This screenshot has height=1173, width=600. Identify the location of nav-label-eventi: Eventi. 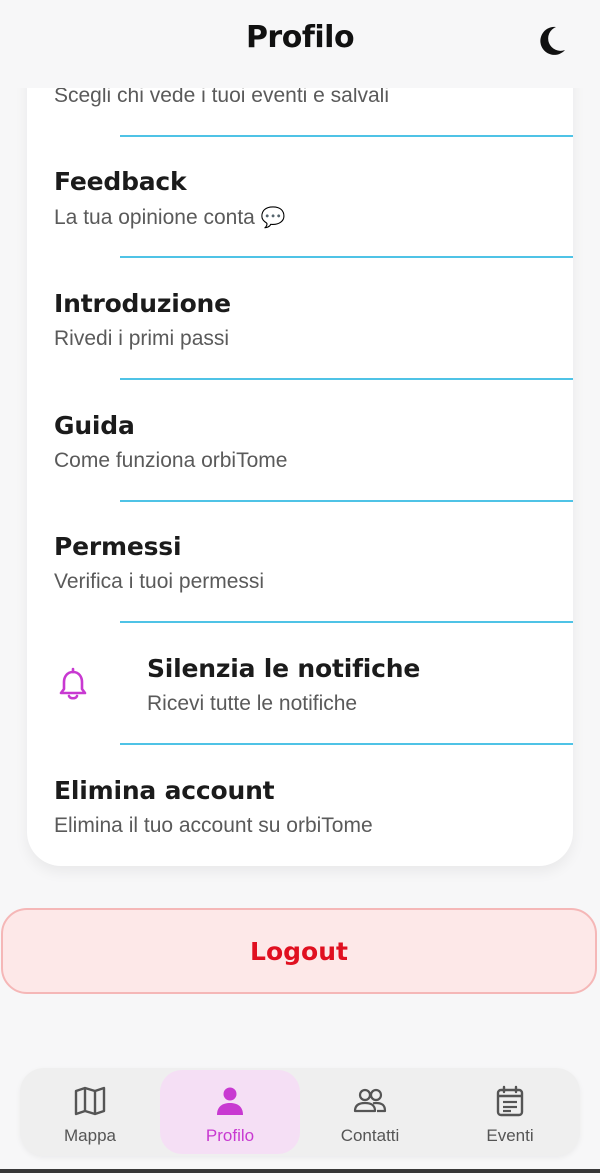
(510, 1135).